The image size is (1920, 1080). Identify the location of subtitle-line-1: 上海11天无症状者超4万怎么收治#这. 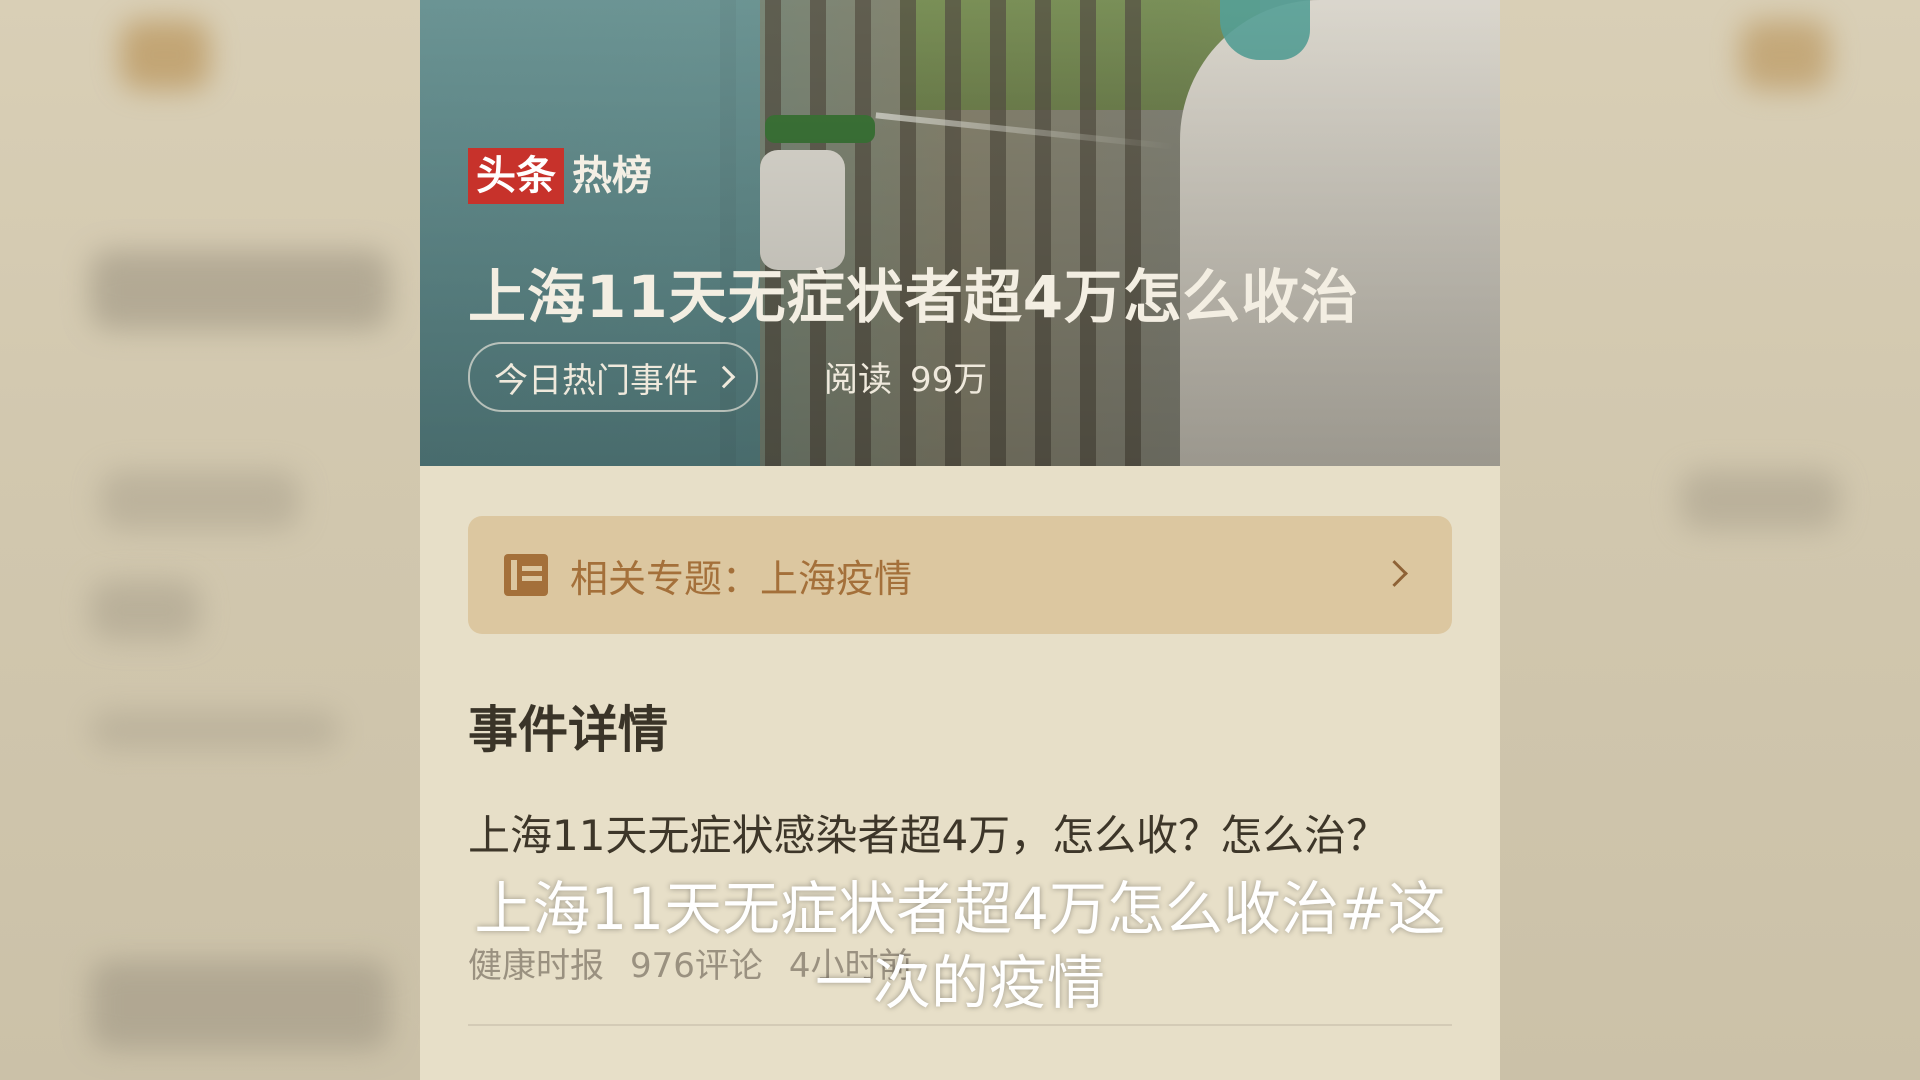
(960, 909).